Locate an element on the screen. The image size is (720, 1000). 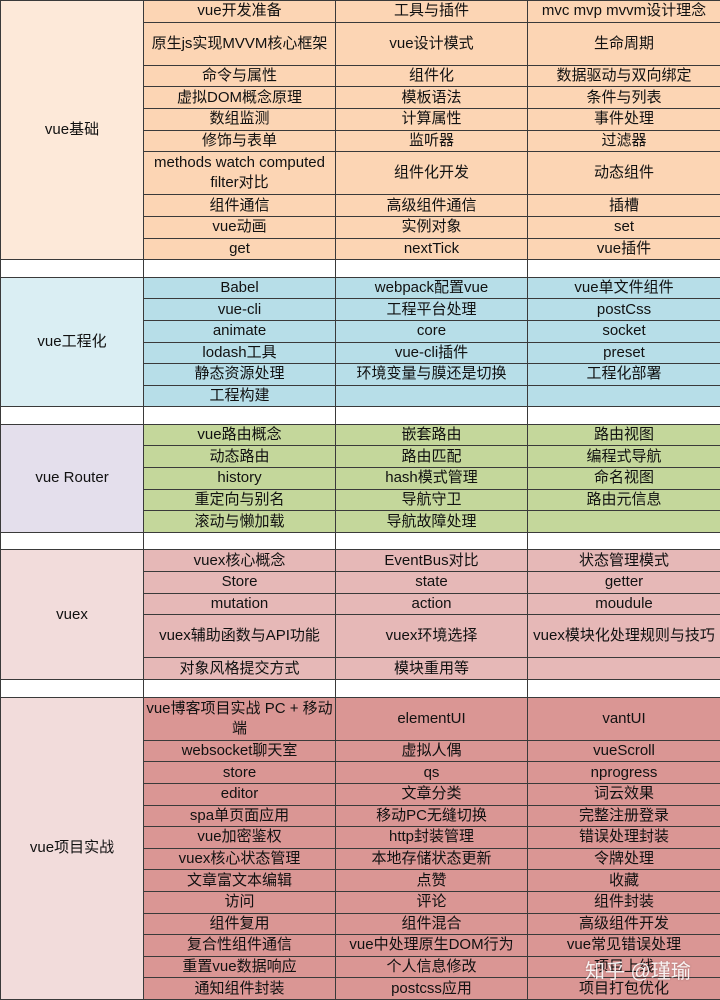
topic-cell: 个人信息修改 is located at coordinates (432, 967).